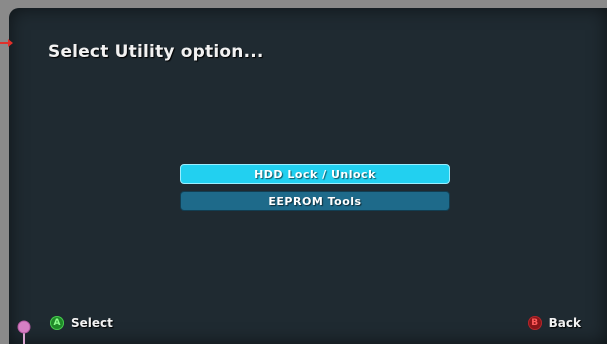  I want to click on arrow-marker-icon, so click(6, 43).